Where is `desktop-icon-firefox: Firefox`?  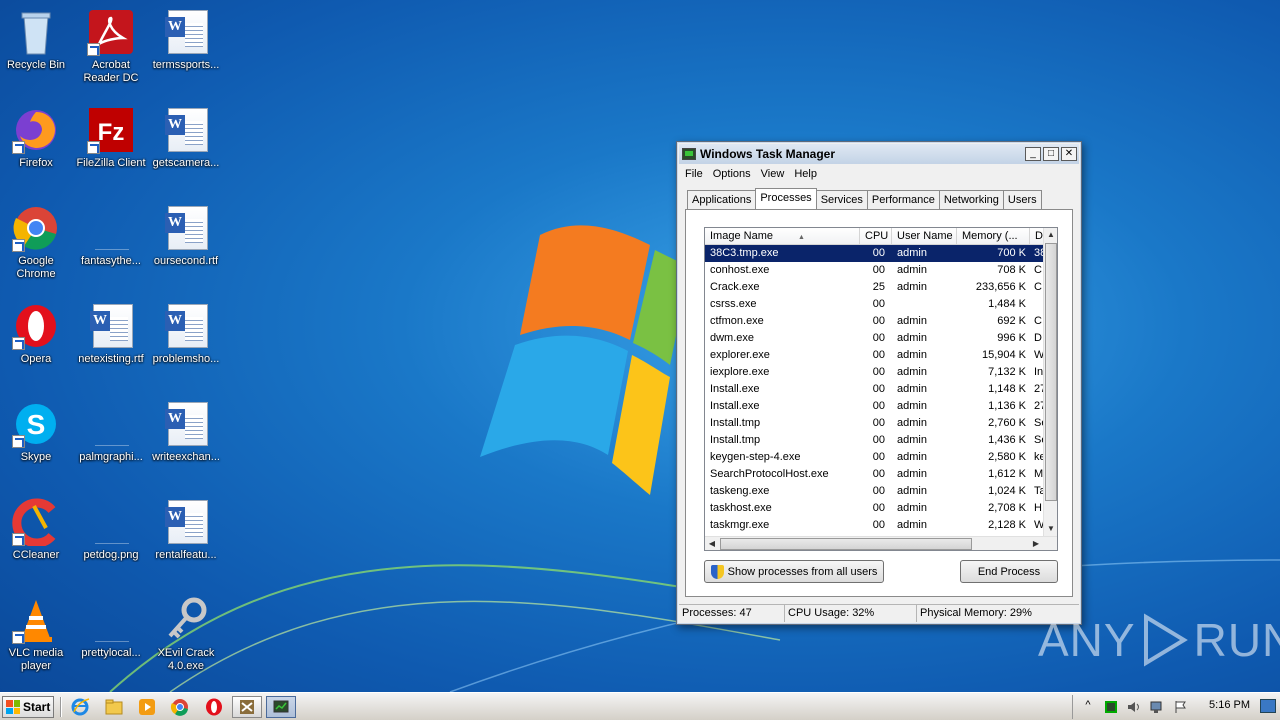
desktop-icon-firefox: Firefox is located at coordinates (37, 148).